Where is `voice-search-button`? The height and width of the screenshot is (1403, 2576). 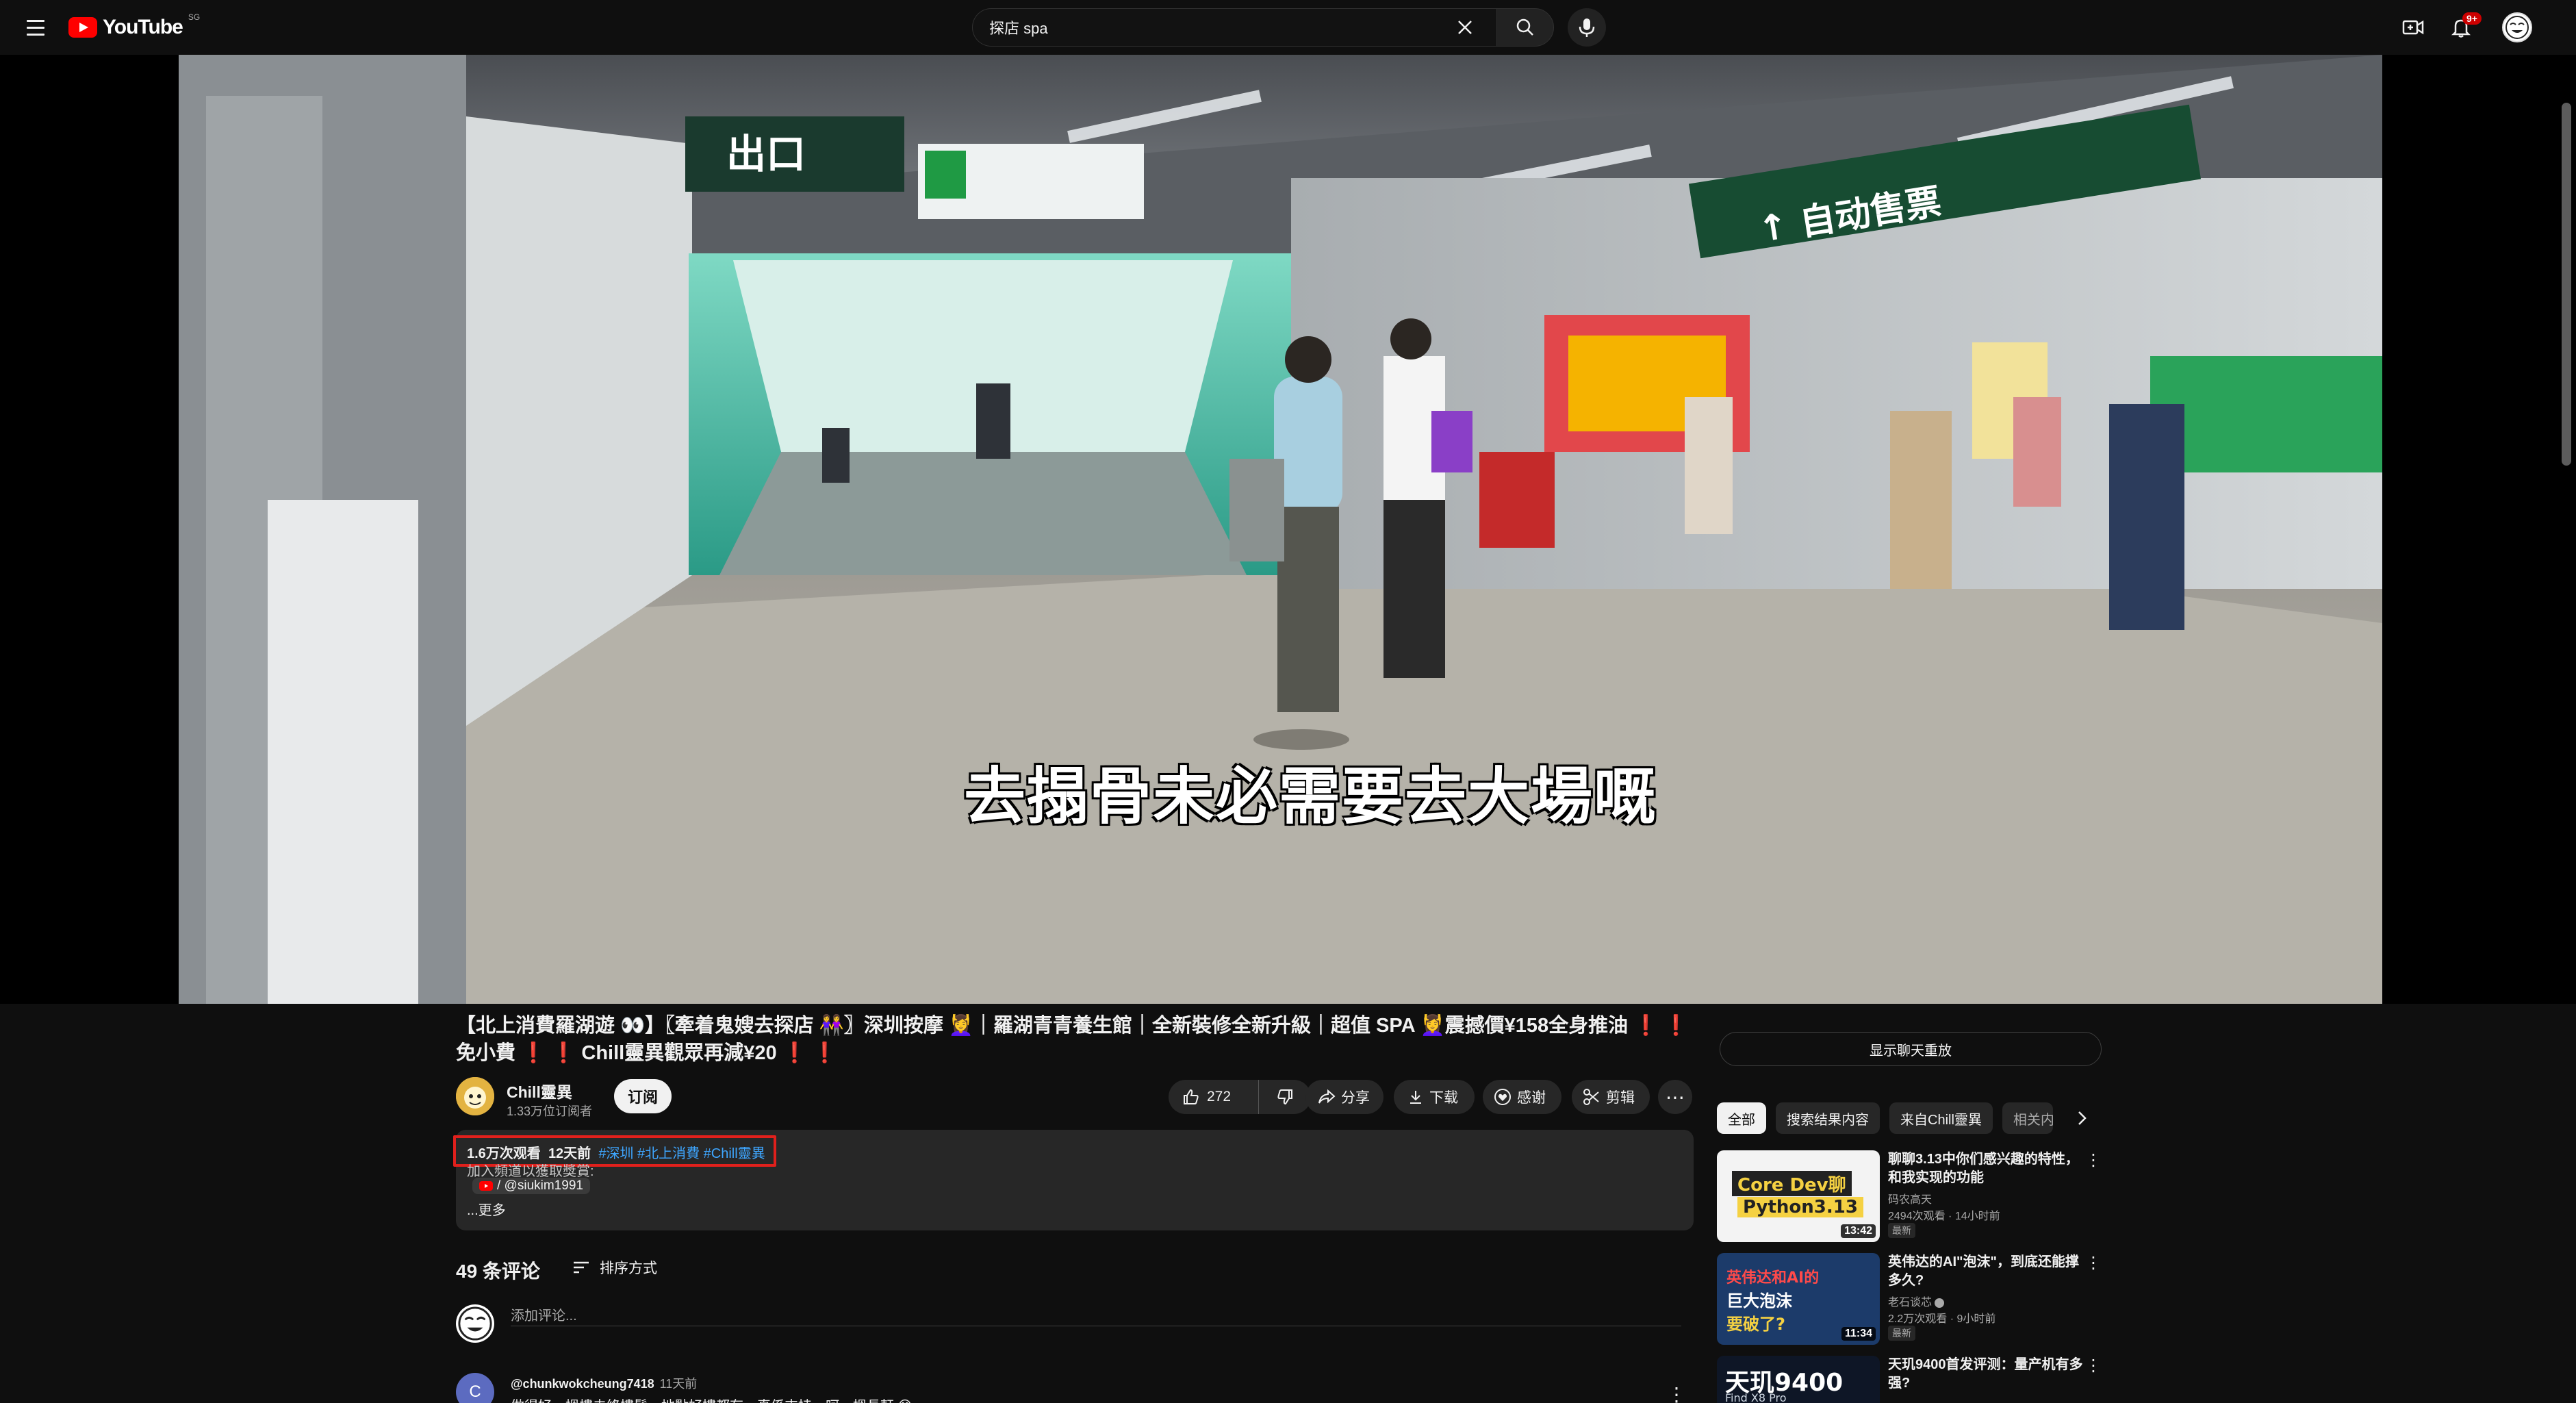 voice-search-button is located at coordinates (1587, 28).